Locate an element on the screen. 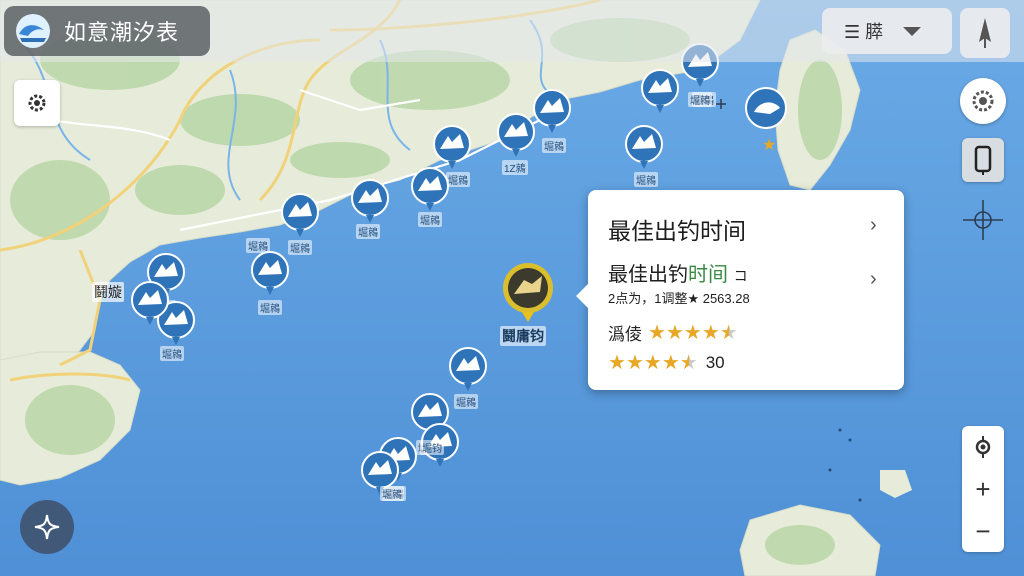 This screenshot has height=576, width=1024. compass-button is located at coordinates (985, 33).